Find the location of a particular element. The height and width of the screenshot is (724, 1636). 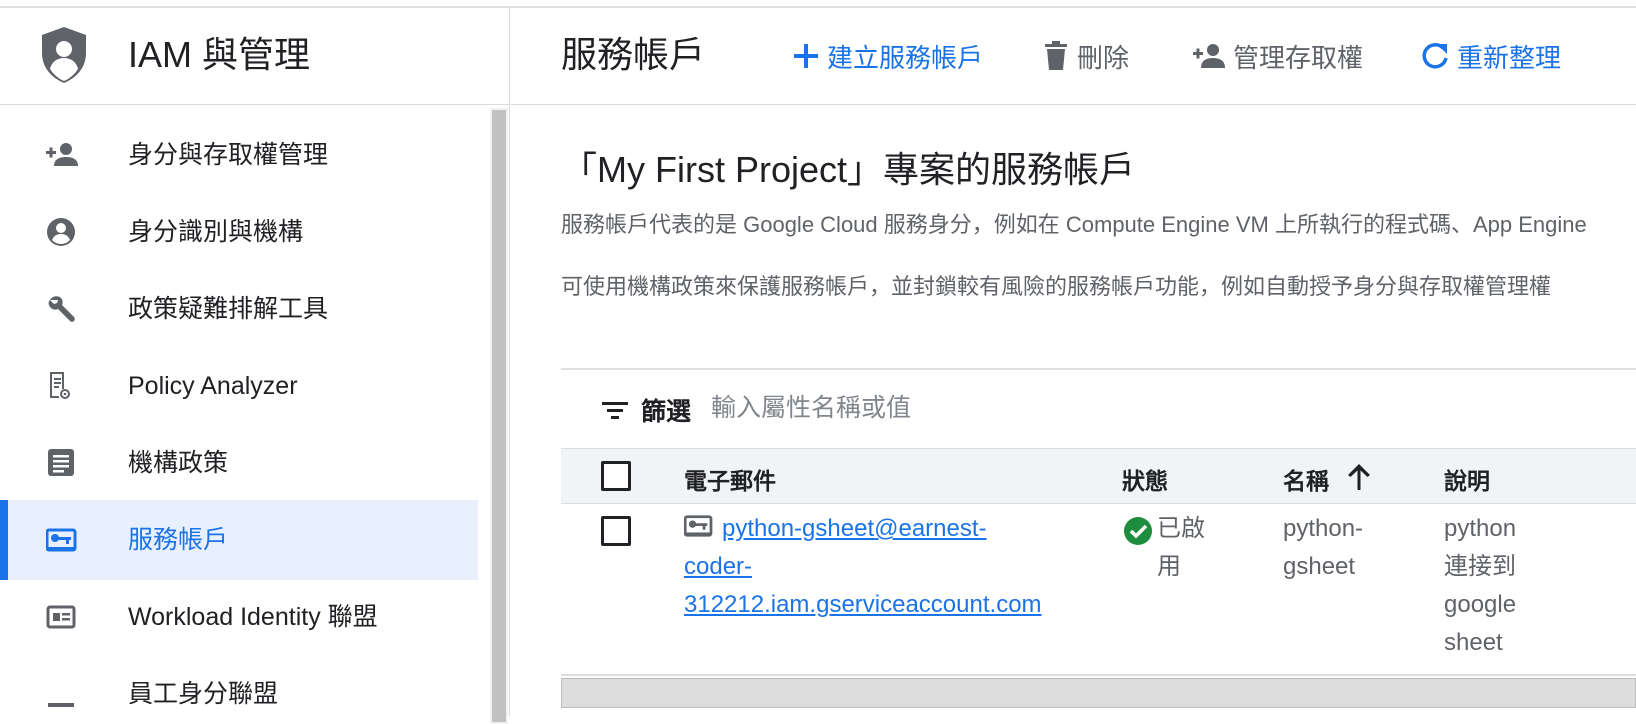

sidebar-item-workforce-identity: 員工身分聯盟 is located at coordinates (239, 685).